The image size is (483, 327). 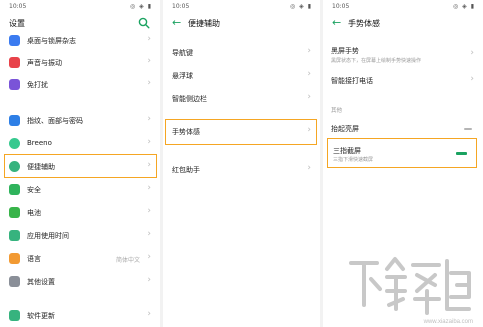 I want to click on page-title: 便捷辅助, so click(x=204, y=23).